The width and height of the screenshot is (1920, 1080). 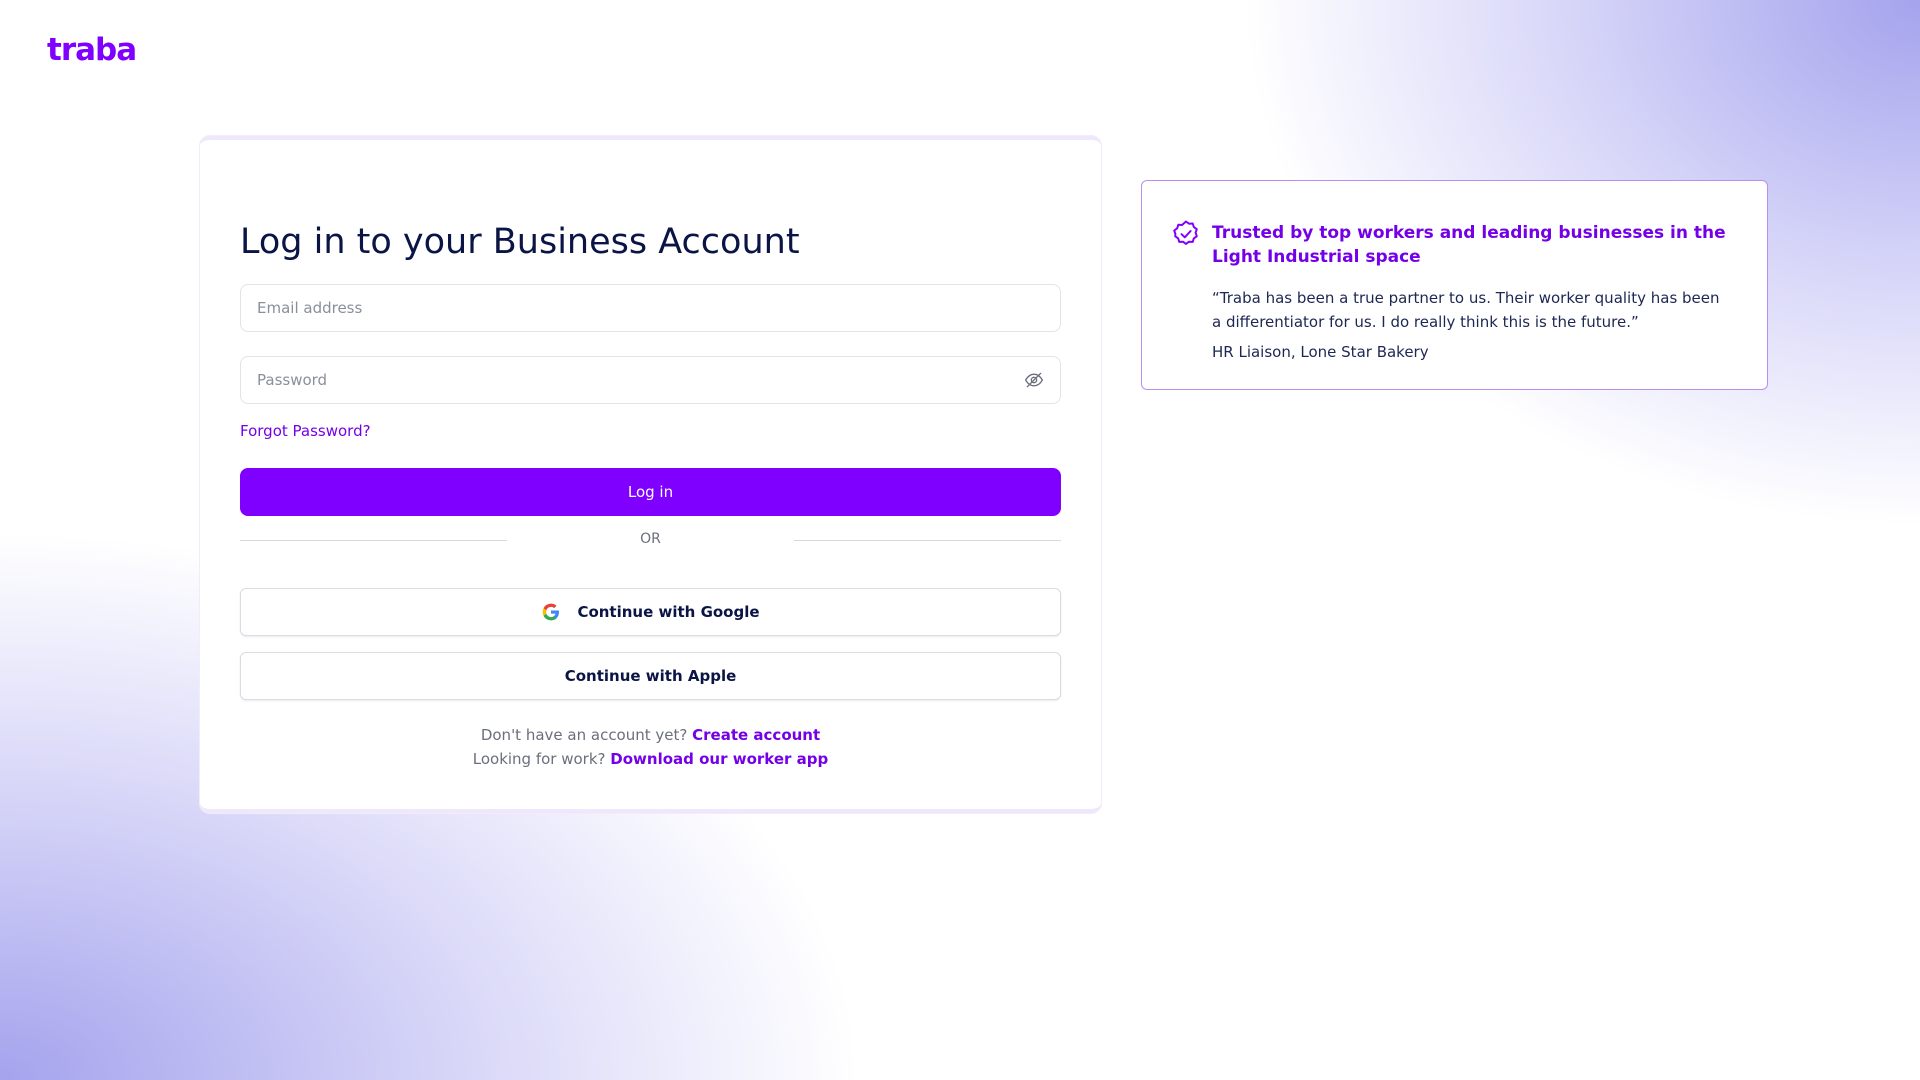 I want to click on eye-off-icon, so click(x=1034, y=380).